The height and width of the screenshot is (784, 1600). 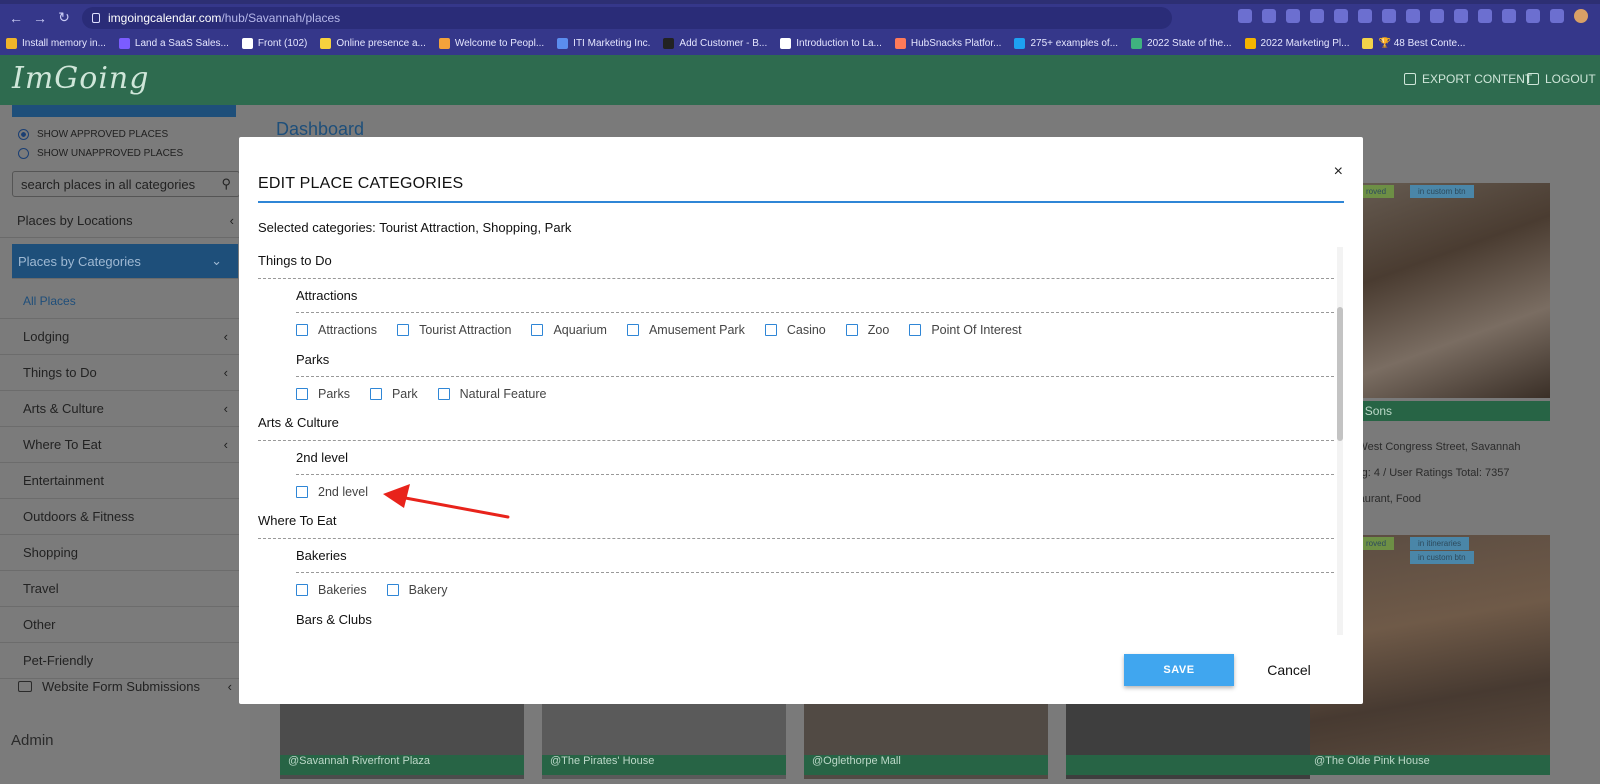 I want to click on website-form-submissions: Website Form Submissions ‹, so click(x=125, y=686).